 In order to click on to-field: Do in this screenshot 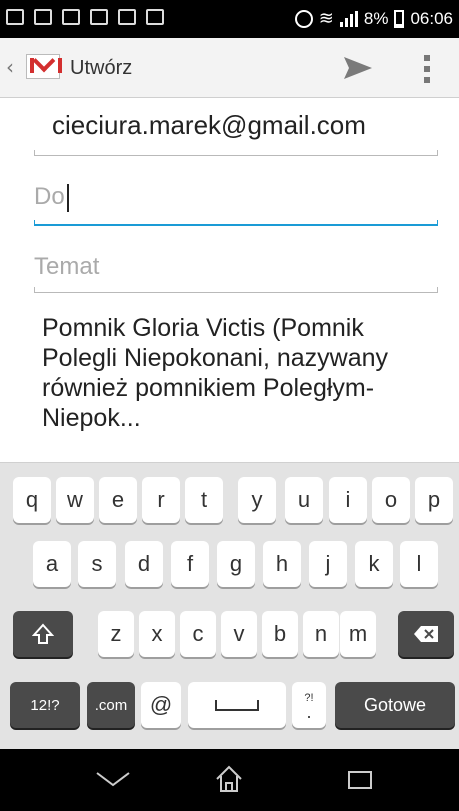, I will do `click(51, 197)`.